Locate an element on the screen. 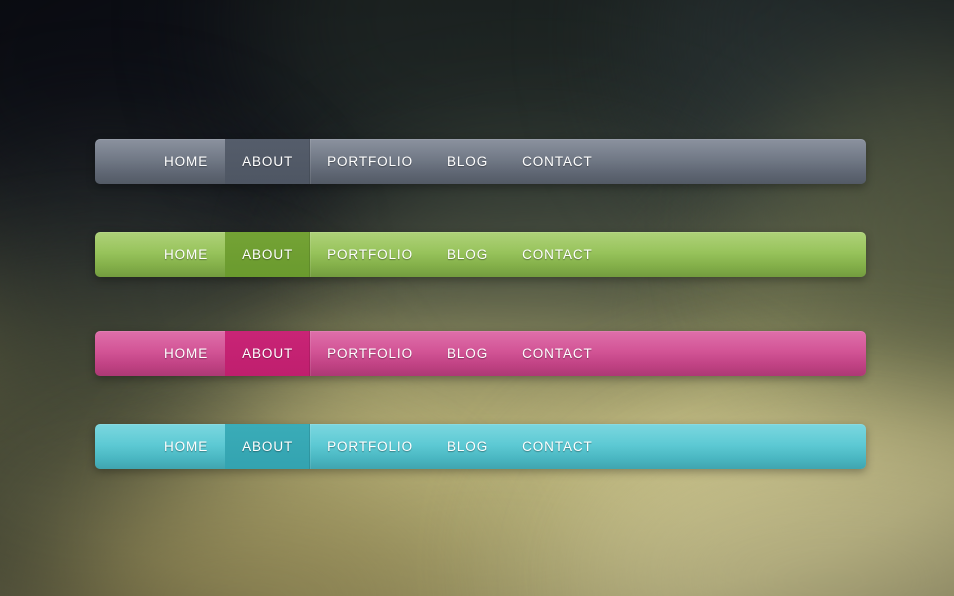 The height and width of the screenshot is (596, 954). cyan-navbar: HOME ABOUT PORTFOLIO BLOG CONTACT is located at coordinates (480, 446).